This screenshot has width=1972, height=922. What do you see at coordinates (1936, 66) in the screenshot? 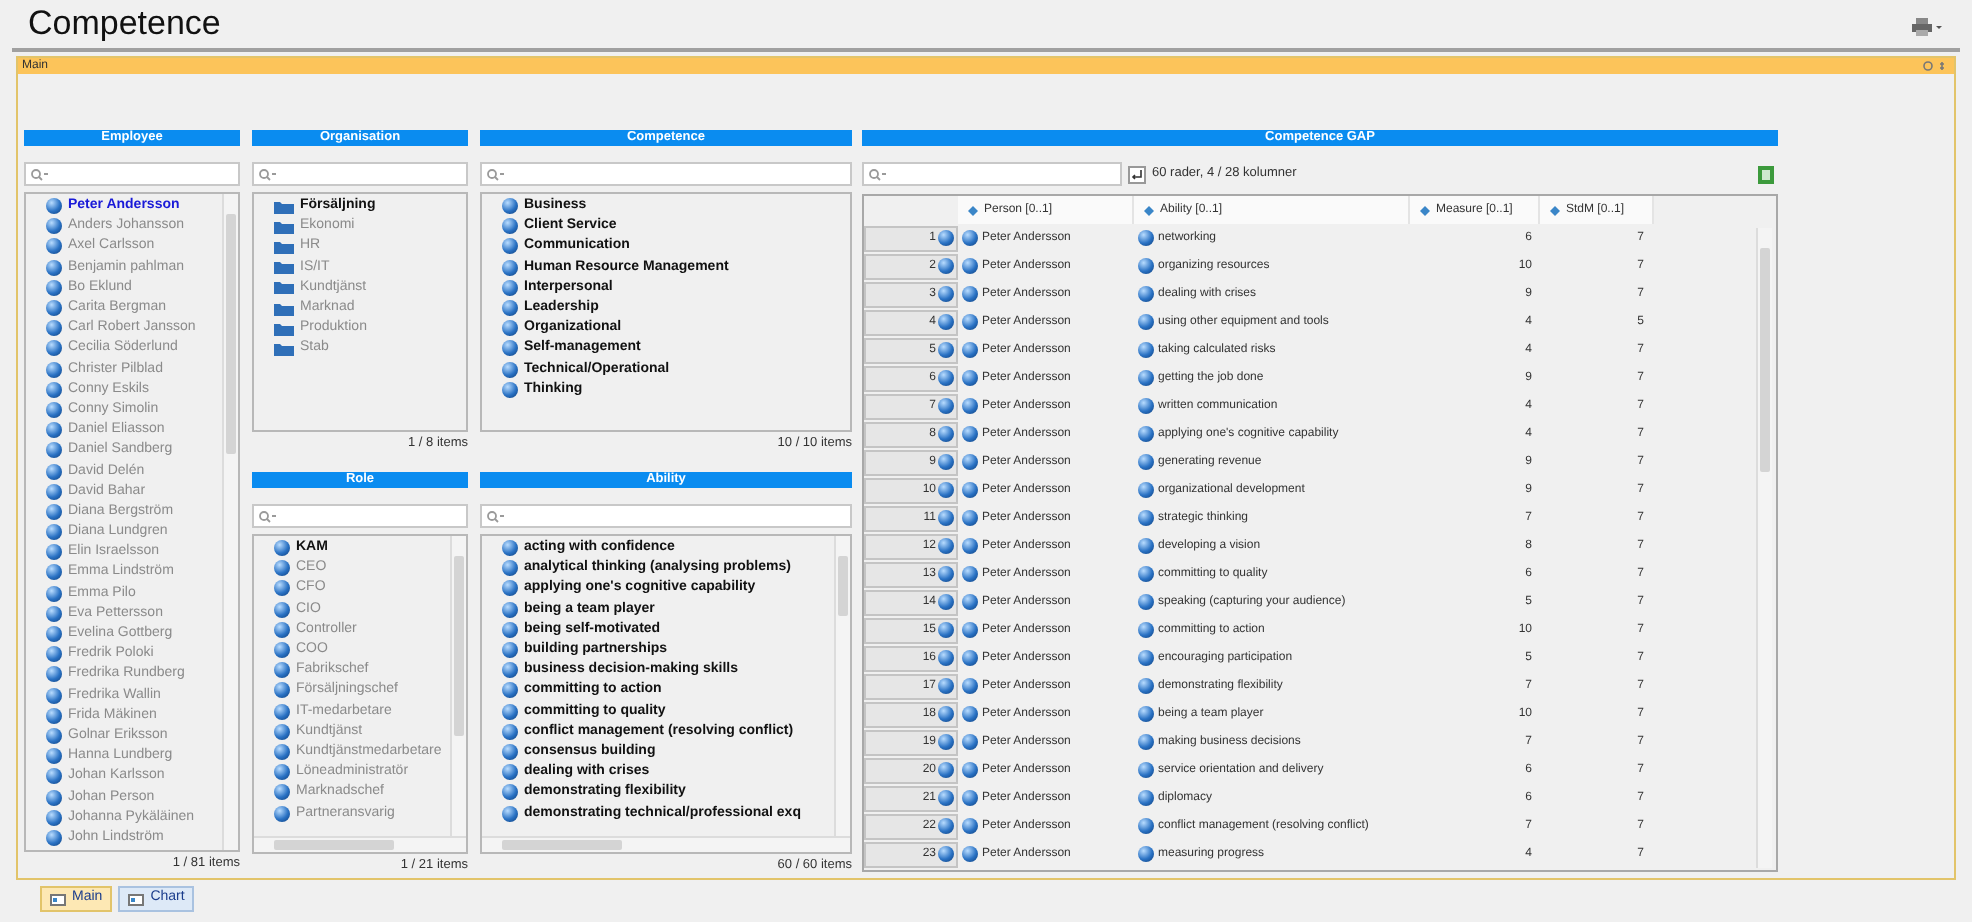
I see `window-controls-icon` at bounding box center [1936, 66].